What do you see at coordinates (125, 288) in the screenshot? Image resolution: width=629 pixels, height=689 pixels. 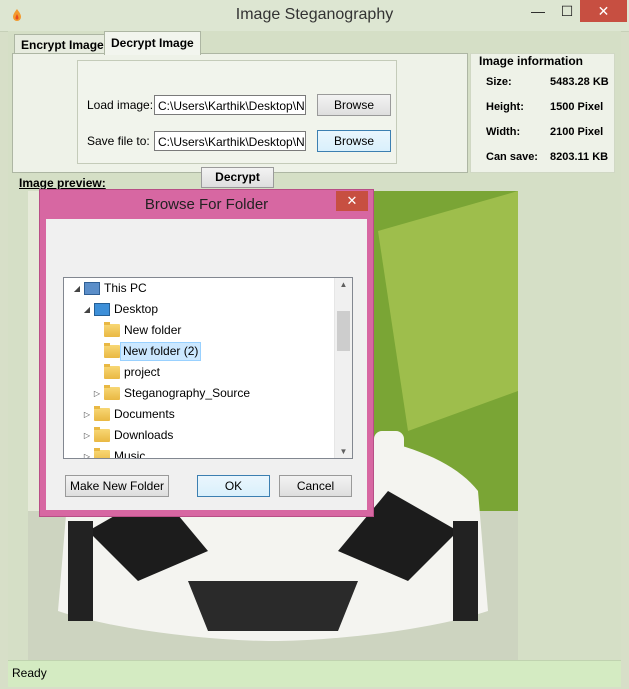 I see `tree-item-label: This PC` at bounding box center [125, 288].